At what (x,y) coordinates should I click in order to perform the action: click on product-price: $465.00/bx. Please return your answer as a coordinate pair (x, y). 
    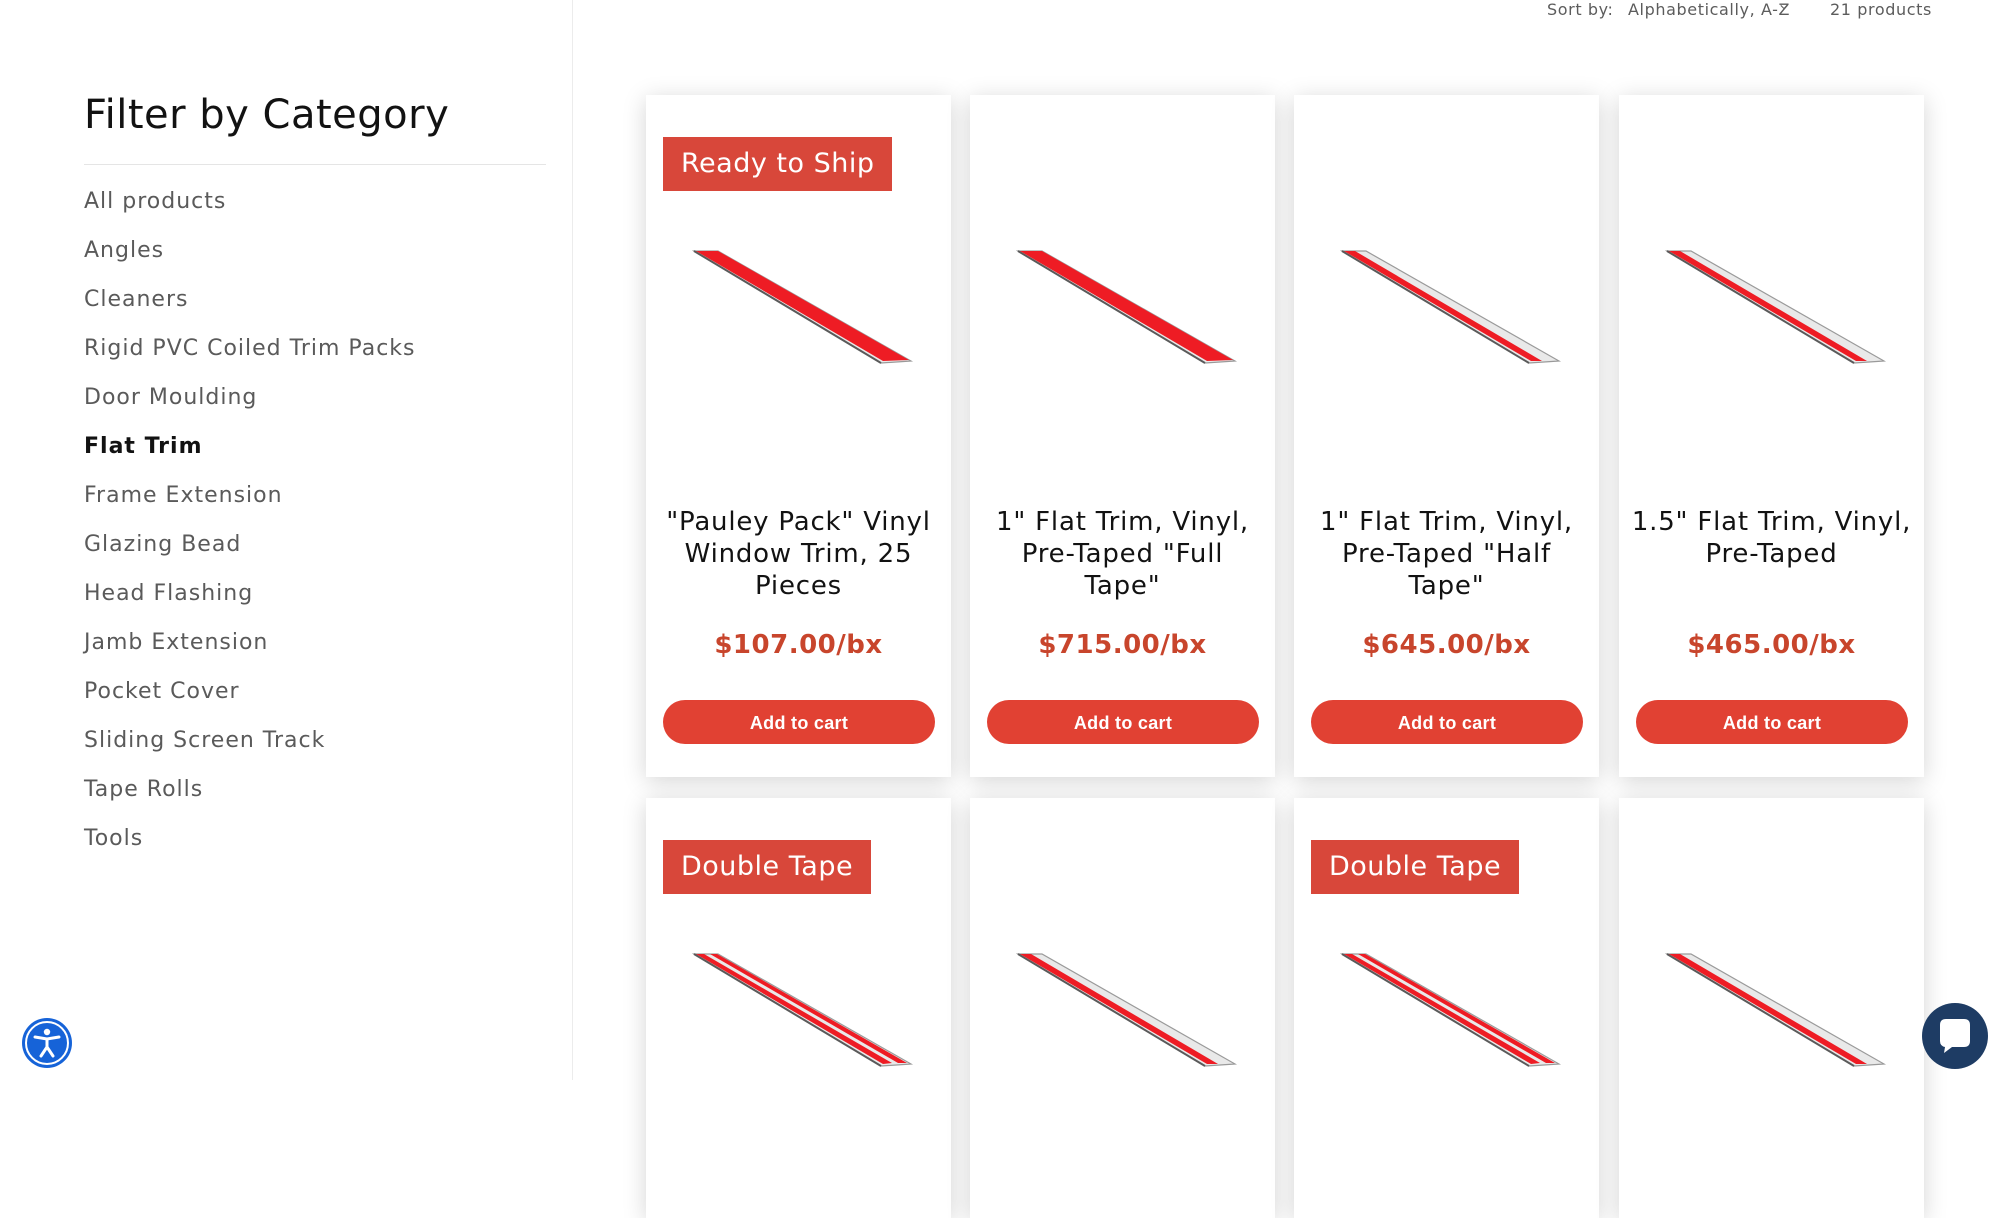
    Looking at the image, I should click on (1771, 645).